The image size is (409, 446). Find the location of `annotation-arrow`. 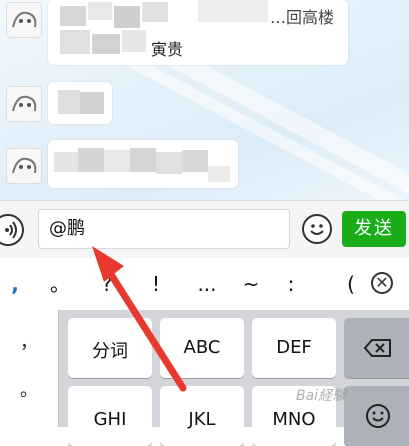

annotation-arrow is located at coordinates (139, 319).